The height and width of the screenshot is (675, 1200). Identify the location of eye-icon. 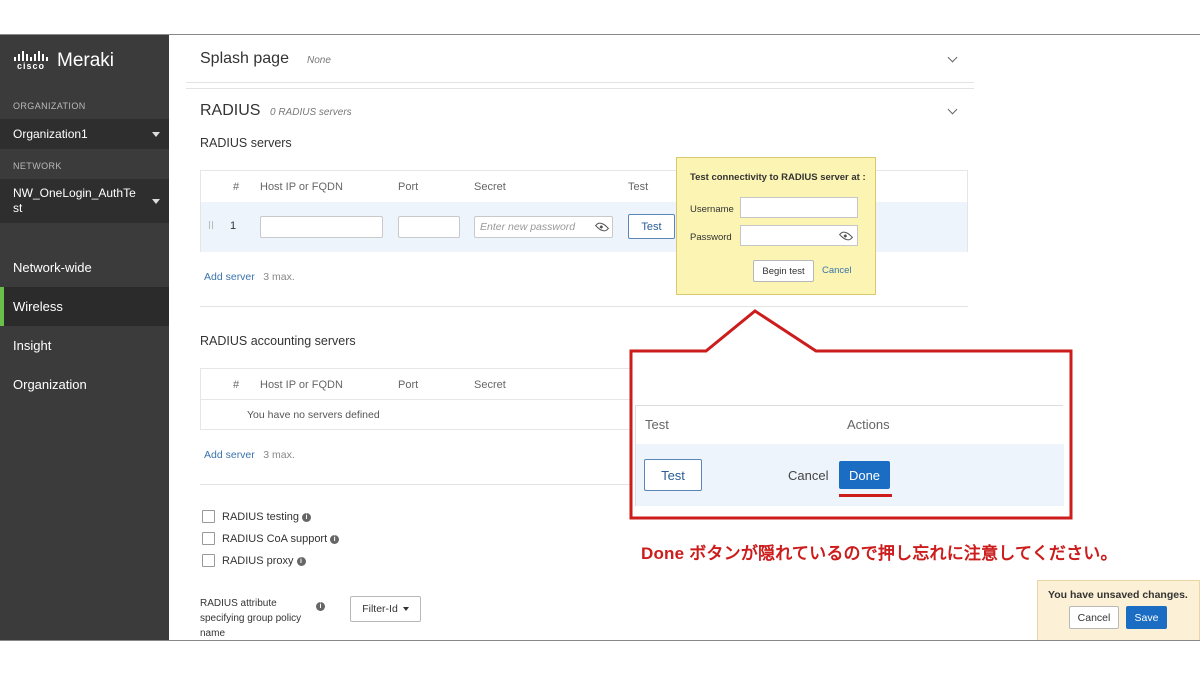
(846, 236).